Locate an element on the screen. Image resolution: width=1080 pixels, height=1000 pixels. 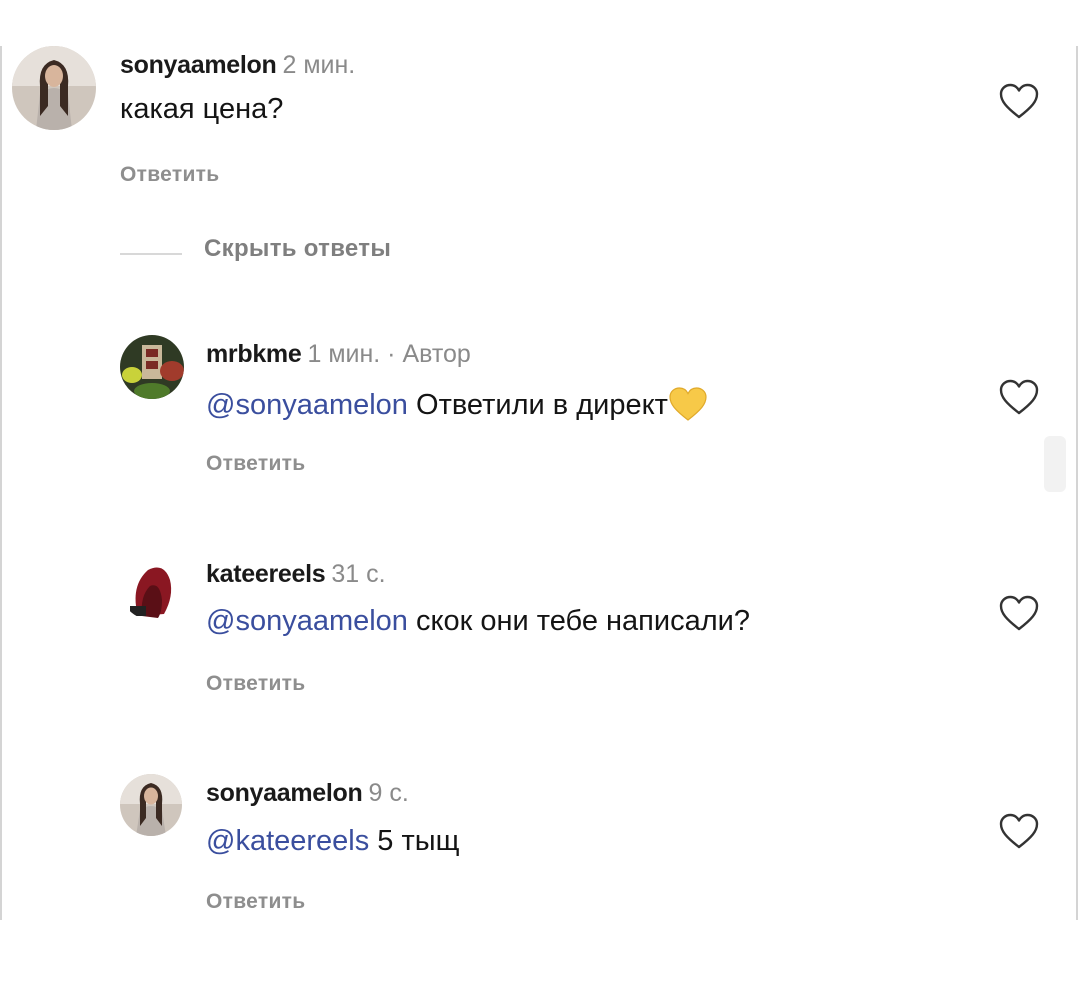
timestamp: 31 с. is located at coordinates (358, 574).